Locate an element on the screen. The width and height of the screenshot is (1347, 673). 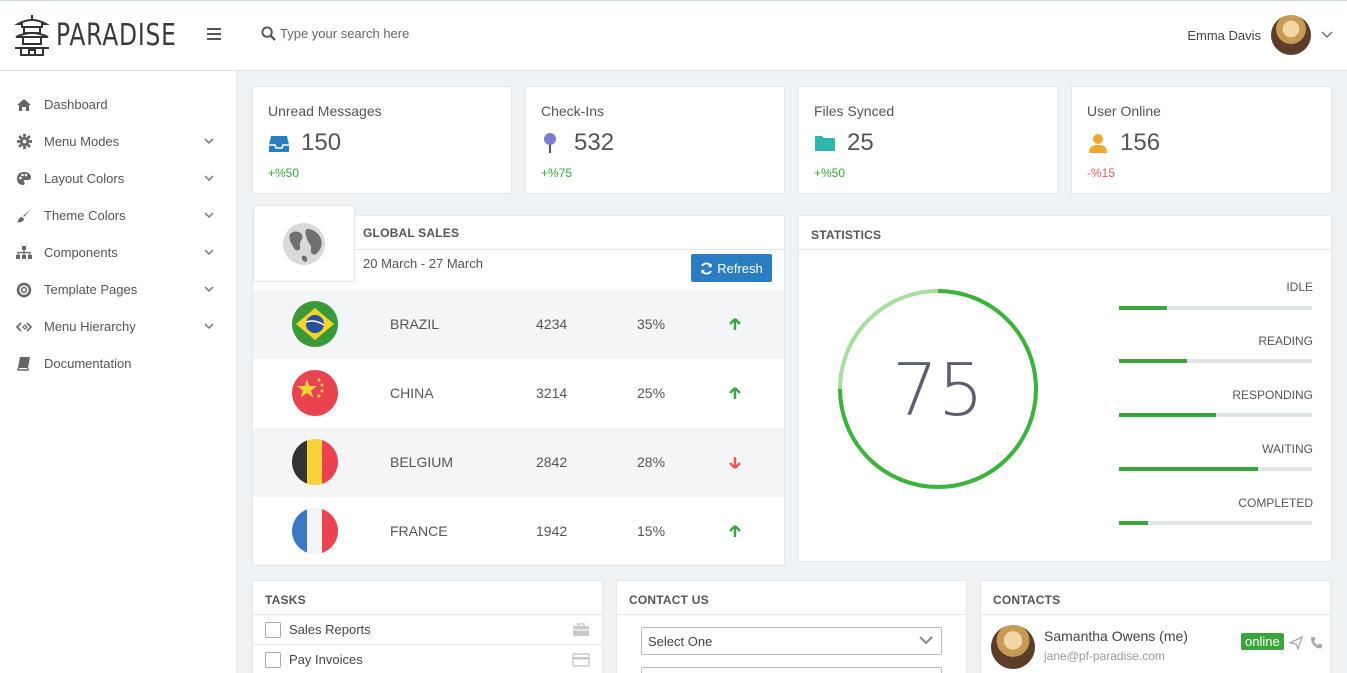
country-name: FRANCE is located at coordinates (419, 531).